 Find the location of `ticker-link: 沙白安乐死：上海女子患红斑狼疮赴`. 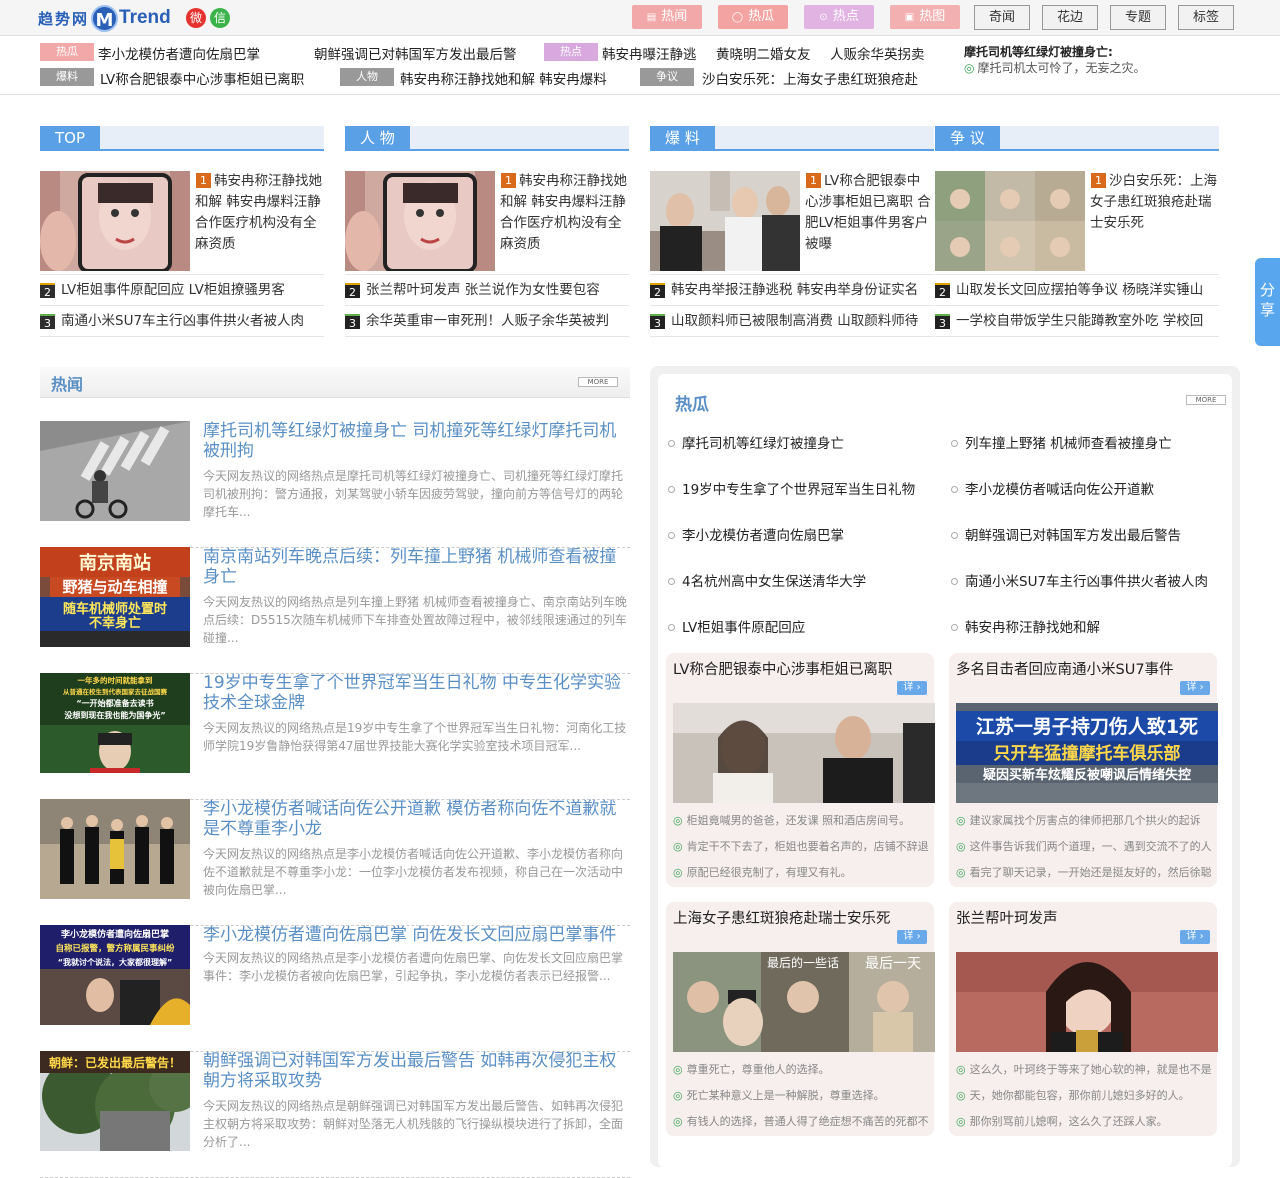

ticker-link: 沙白安乐死：上海女子患红斑狼疮赴 is located at coordinates (810, 78).